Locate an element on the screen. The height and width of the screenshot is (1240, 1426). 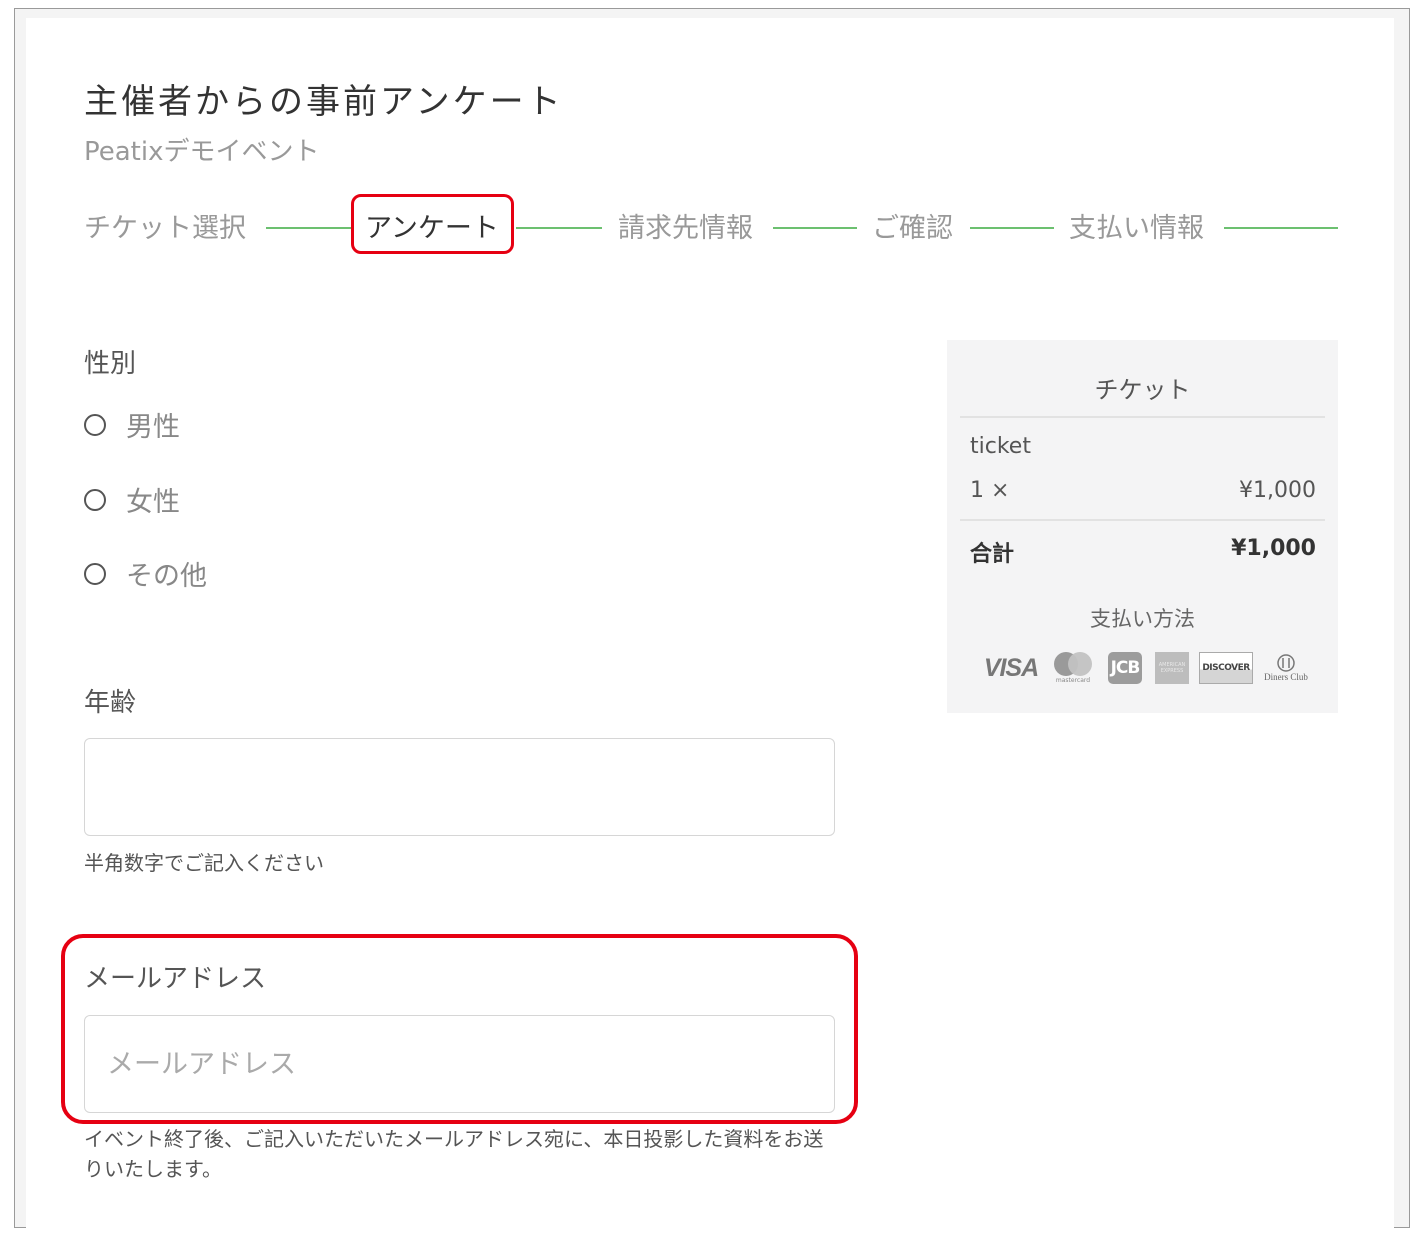
discover-logo-text: DISCOVER is located at coordinates (1226, 668).